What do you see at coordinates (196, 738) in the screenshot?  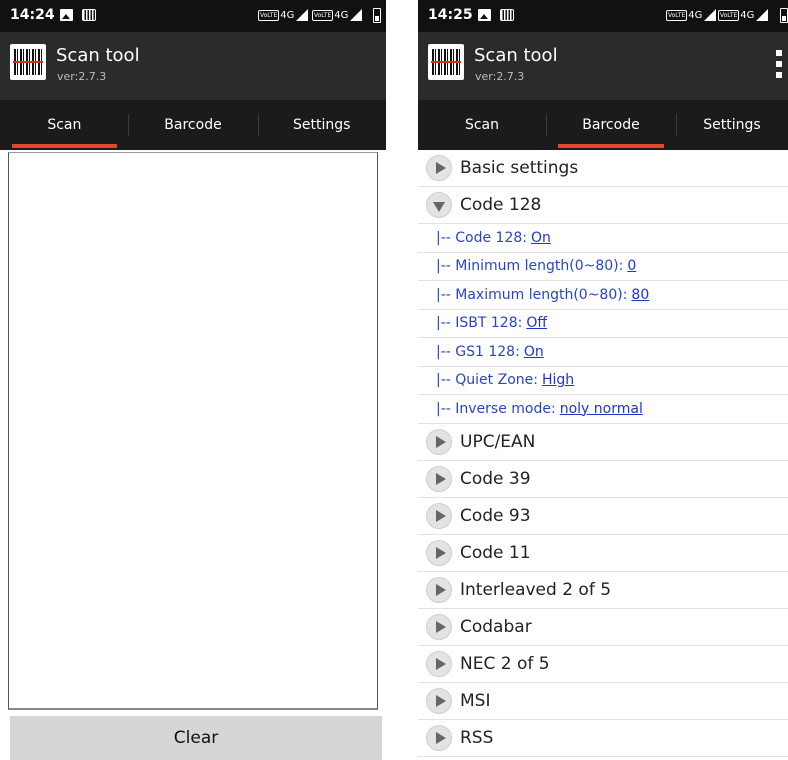 I see `clear-button: Clear` at bounding box center [196, 738].